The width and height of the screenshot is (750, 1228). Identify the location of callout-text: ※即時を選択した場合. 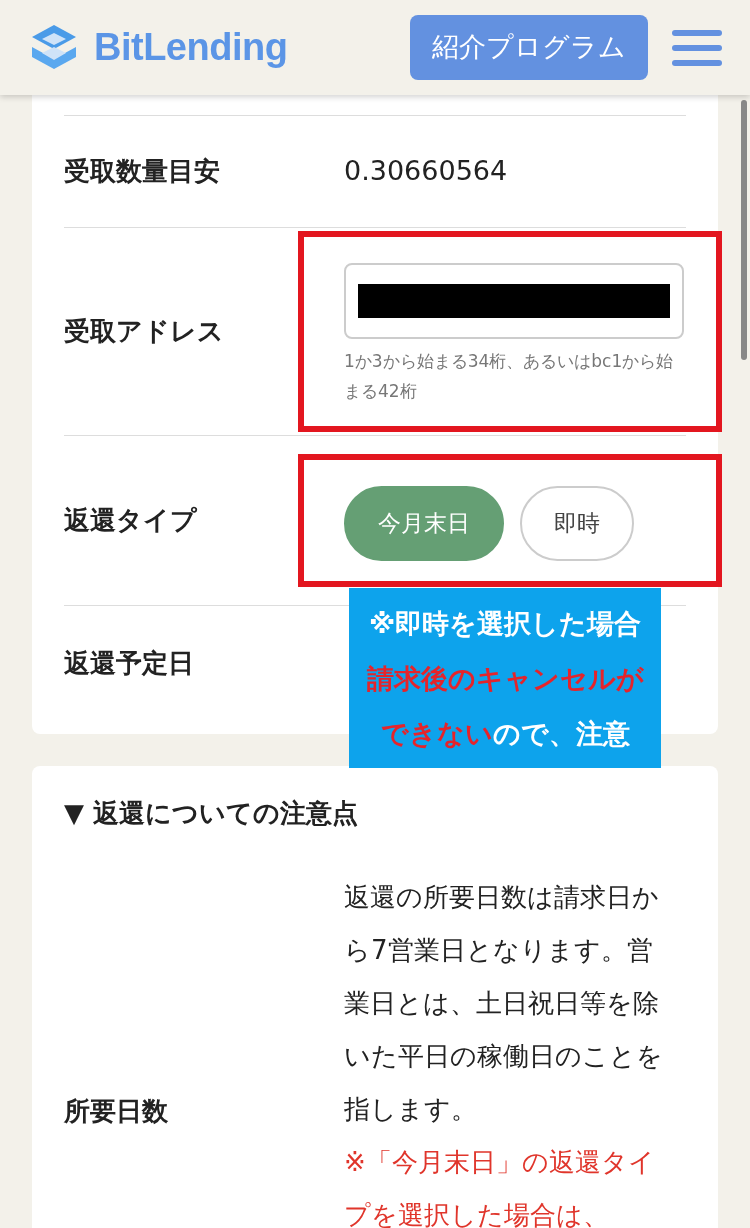
(505, 624).